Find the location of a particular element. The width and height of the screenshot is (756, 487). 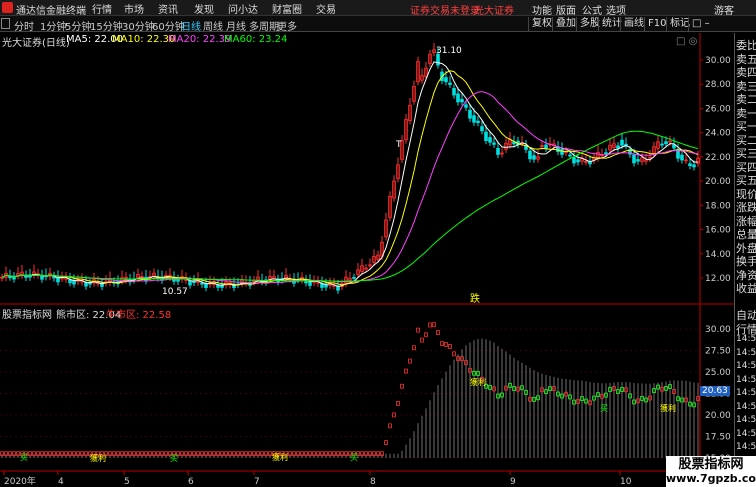

security-title: 光大证券(日线) is located at coordinates (36, 43).